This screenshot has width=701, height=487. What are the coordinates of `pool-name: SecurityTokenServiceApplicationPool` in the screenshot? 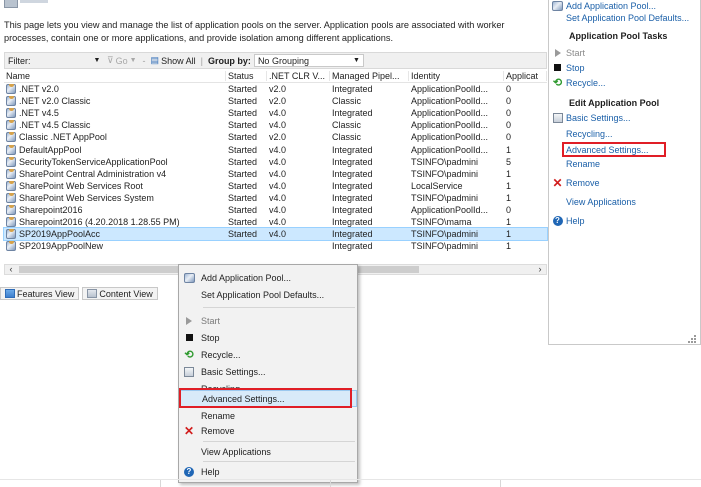 It's located at (93, 161).